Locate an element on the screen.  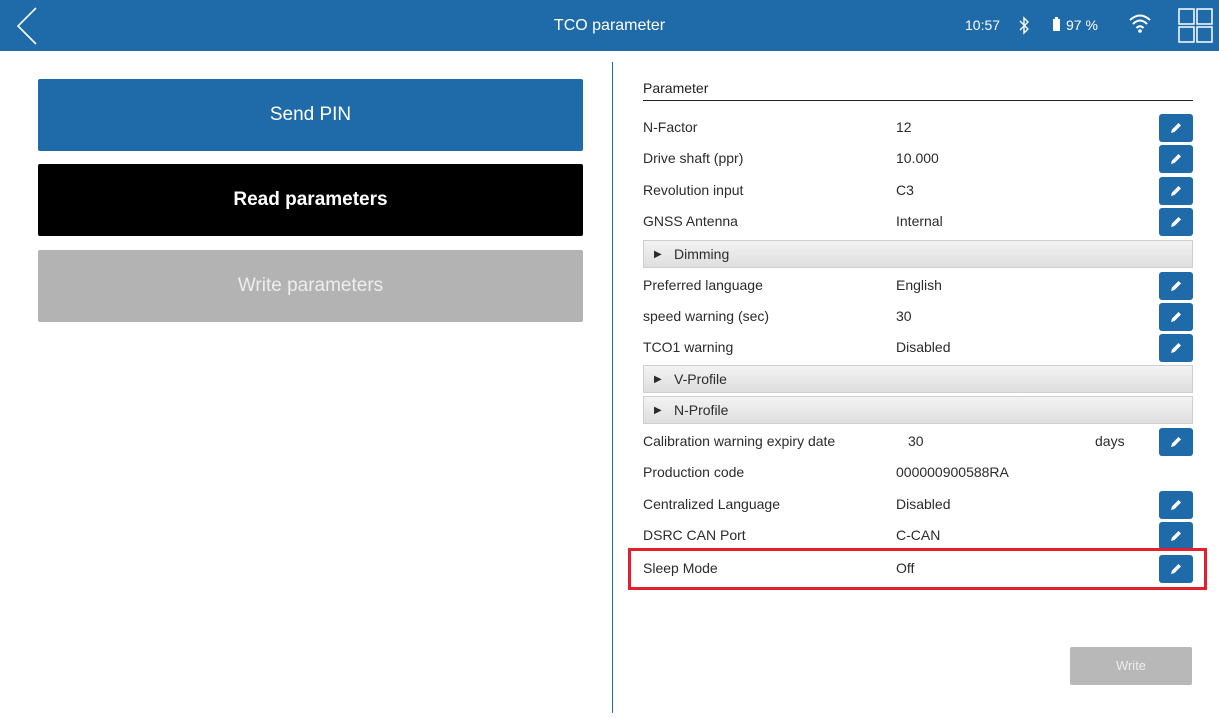
top-bar: TCO parameter 10:57 97 % is located at coordinates (609, 25).